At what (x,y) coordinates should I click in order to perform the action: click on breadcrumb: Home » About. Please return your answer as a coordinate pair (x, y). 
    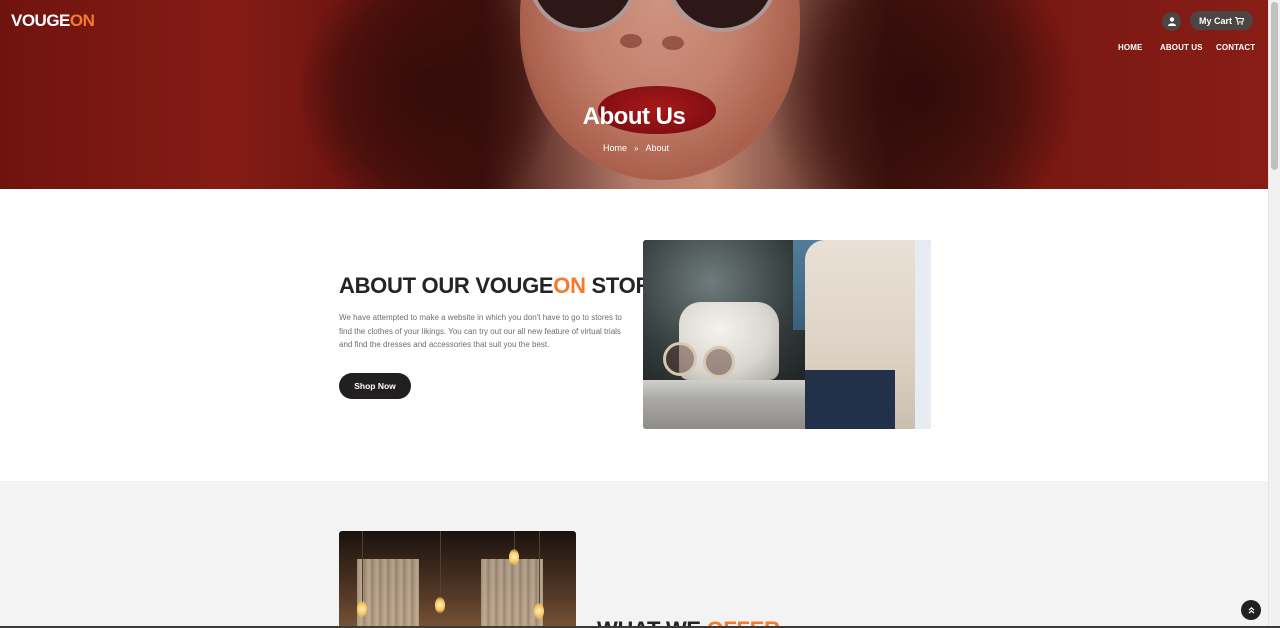
    Looking at the image, I should click on (636, 148).